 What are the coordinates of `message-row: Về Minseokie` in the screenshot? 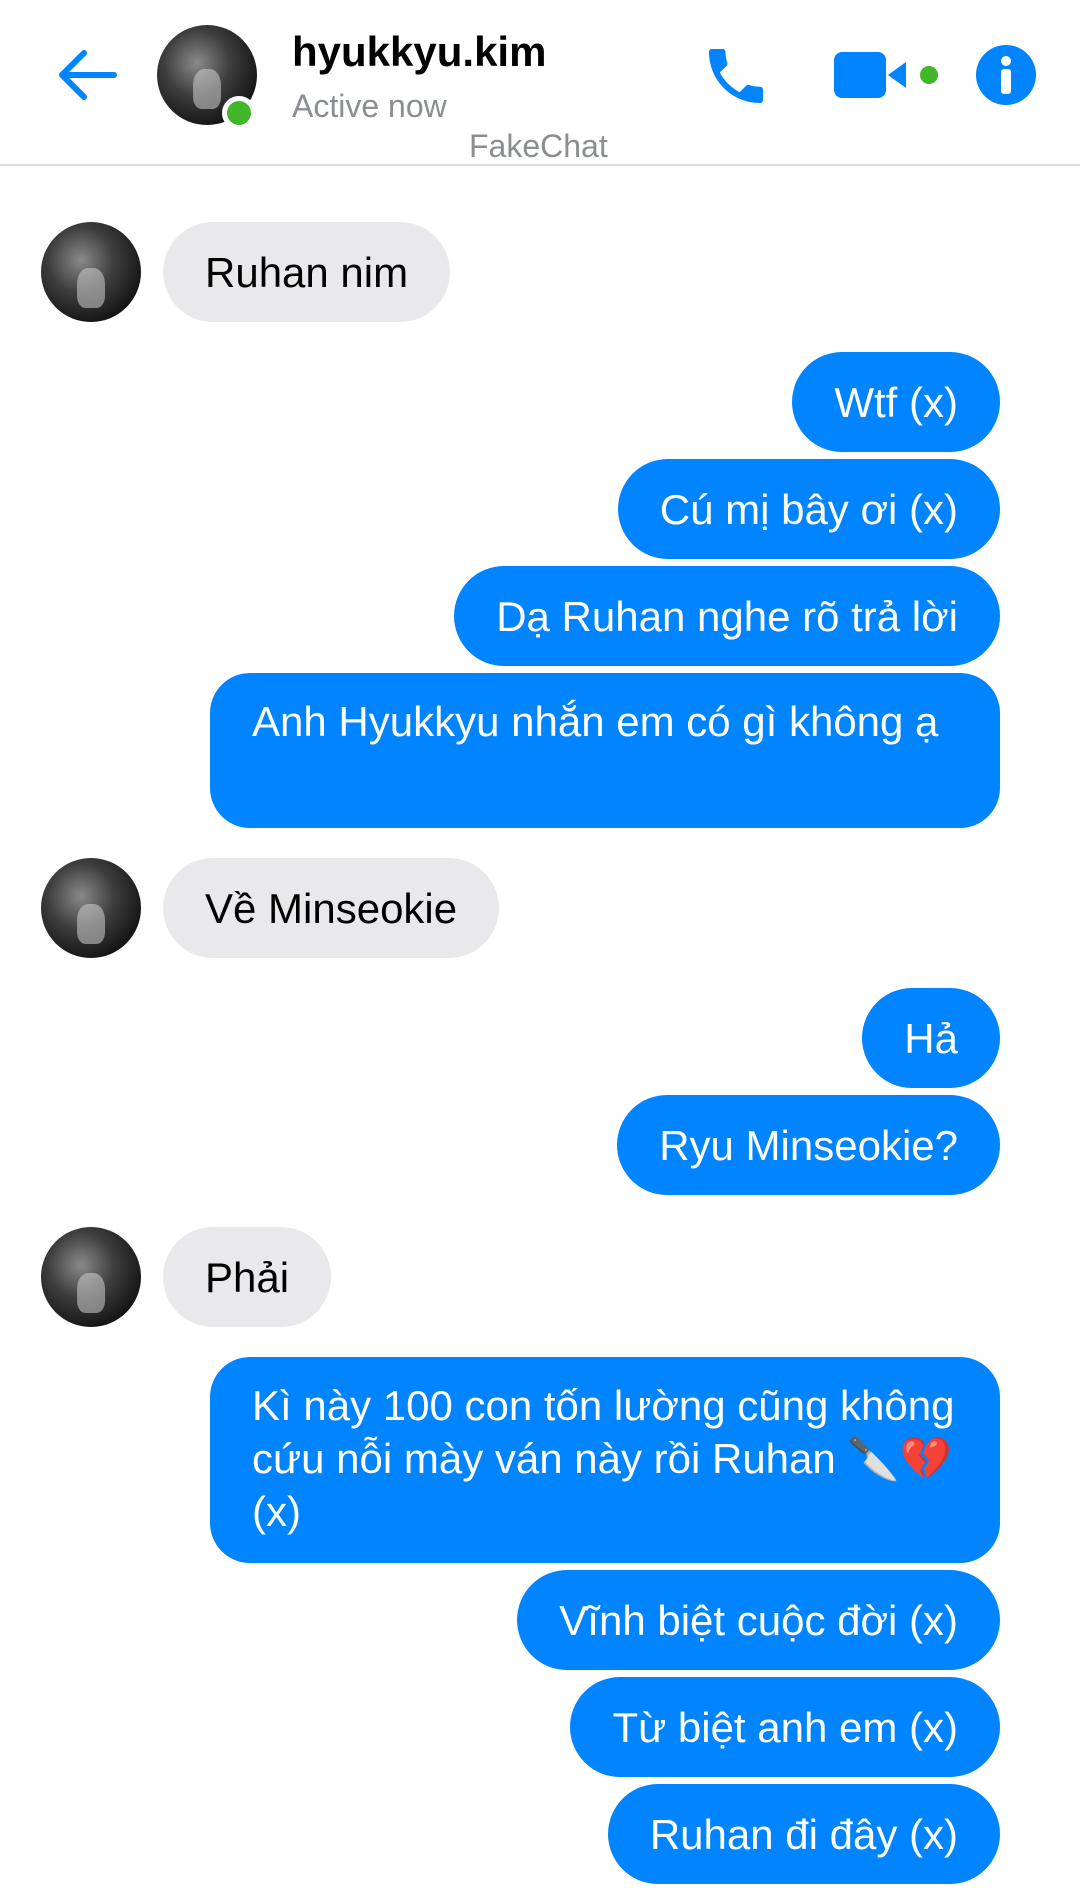 It's located at (540, 908).